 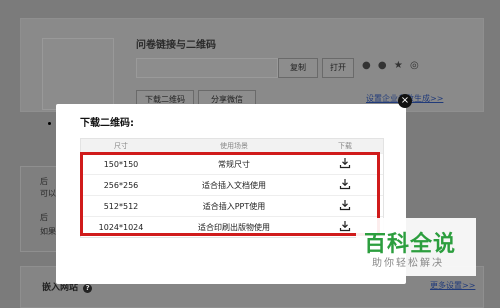 I want to click on header-download: 下载, so click(x=345, y=146).